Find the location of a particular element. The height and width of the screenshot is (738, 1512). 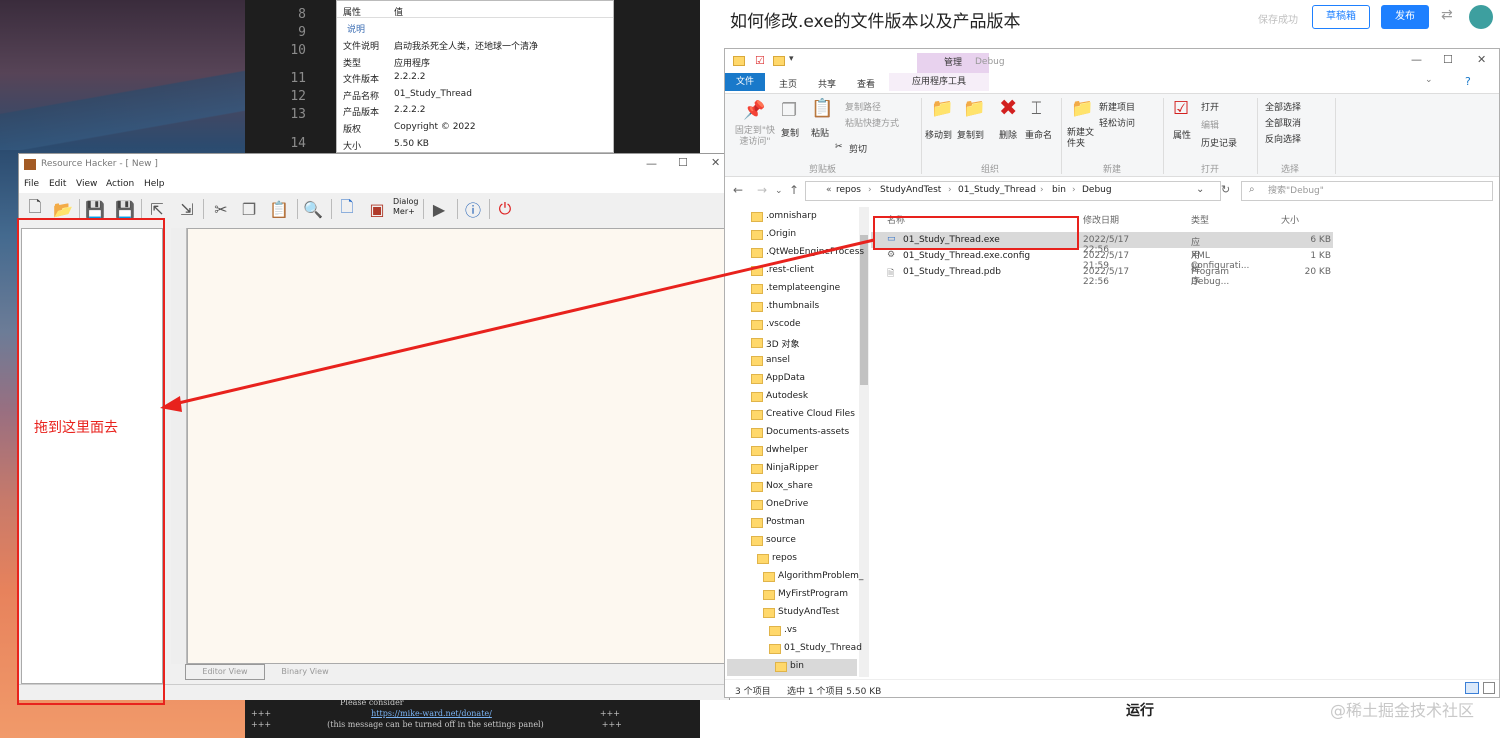

annotation-drag-arrow is located at coordinates (517, 325).